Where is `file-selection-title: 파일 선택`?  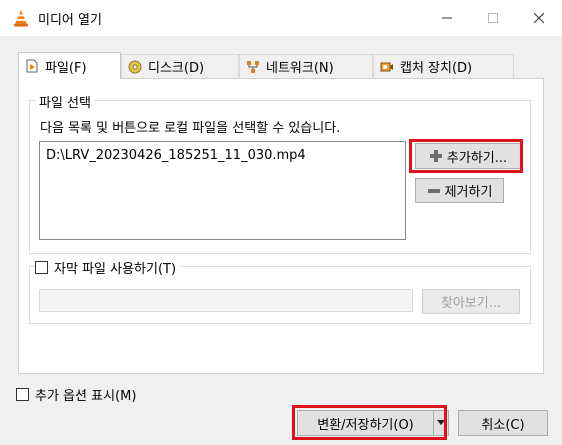
file-selection-title: 파일 선택 is located at coordinates (65, 101).